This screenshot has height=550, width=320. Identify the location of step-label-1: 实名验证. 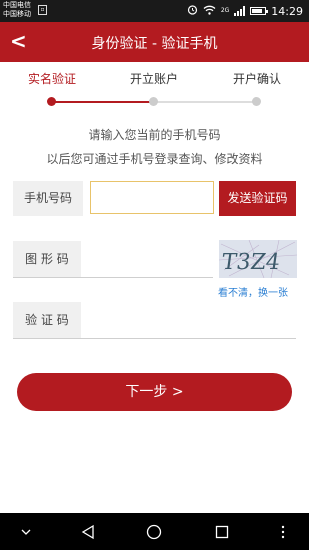
(51, 79).